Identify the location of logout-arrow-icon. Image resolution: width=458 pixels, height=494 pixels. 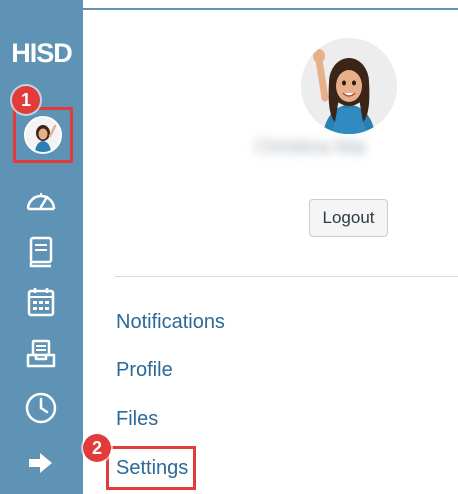
(41, 463).